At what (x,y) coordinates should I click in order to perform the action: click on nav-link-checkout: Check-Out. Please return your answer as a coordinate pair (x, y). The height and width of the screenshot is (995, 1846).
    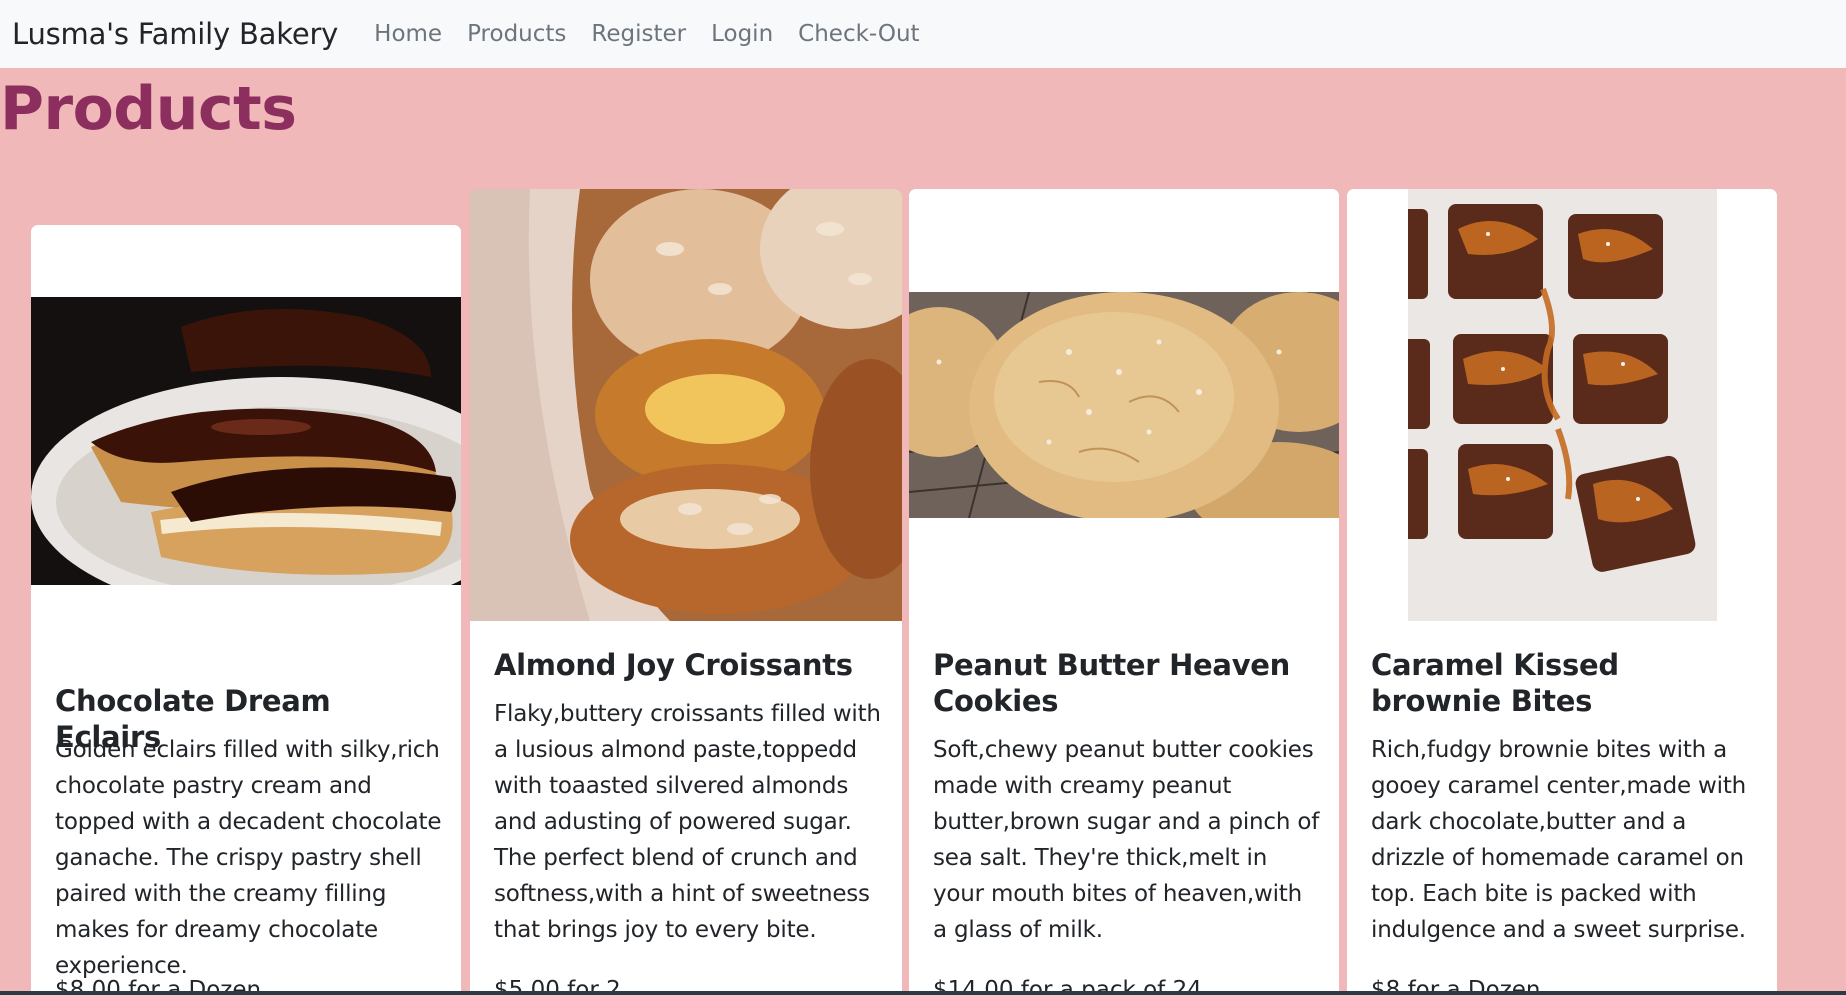
    Looking at the image, I should click on (858, 34).